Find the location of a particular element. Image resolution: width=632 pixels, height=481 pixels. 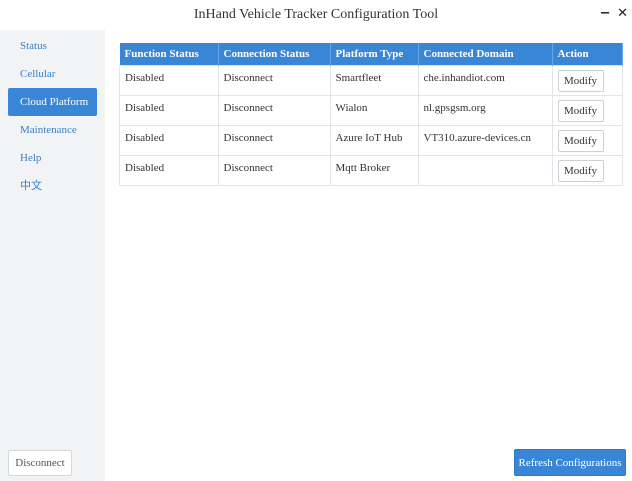

disconnect-button: Disconnect is located at coordinates (40, 463).